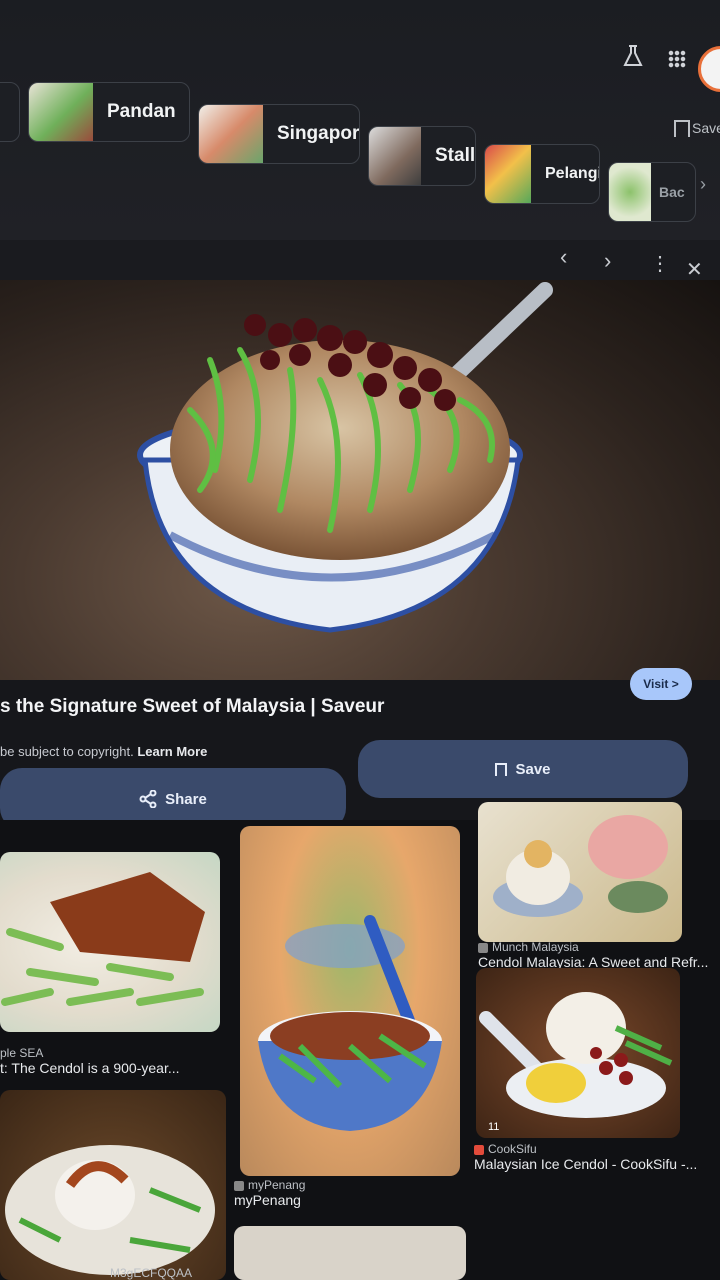 The width and height of the screenshot is (720, 1280). Describe the element at coordinates (703, 184) in the screenshot. I see `chips-next-chevron-icon: ›` at that location.